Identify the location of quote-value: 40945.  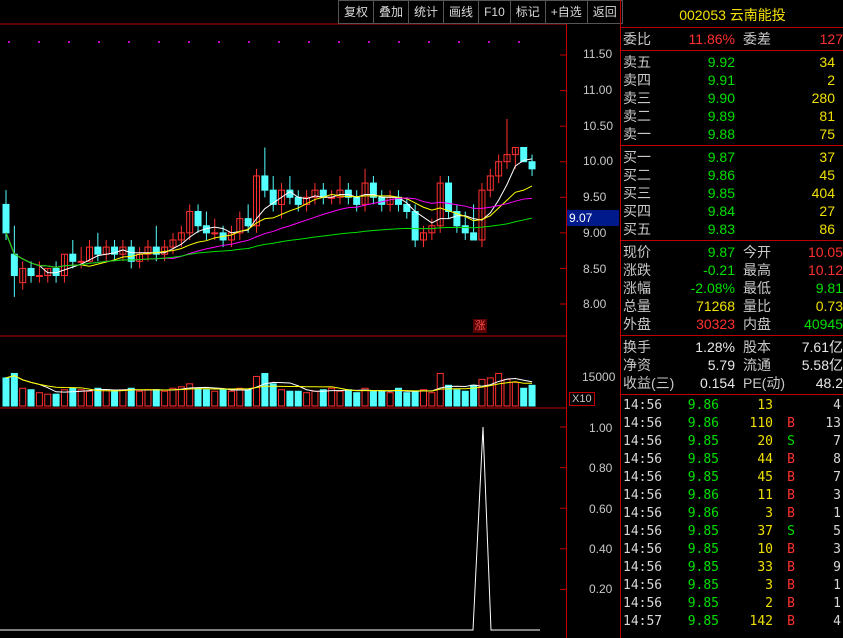
(823, 324).